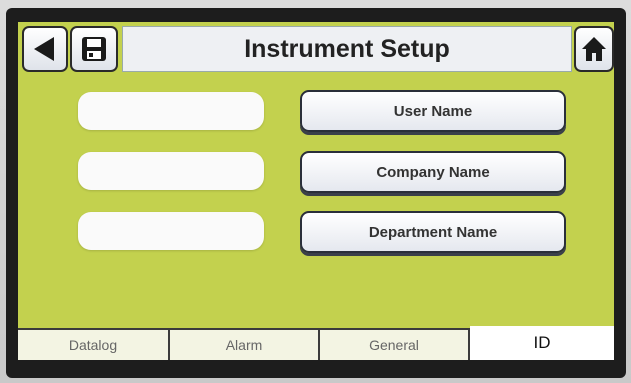  Describe the element at coordinates (171, 111) in the screenshot. I see `user-name-field` at that location.